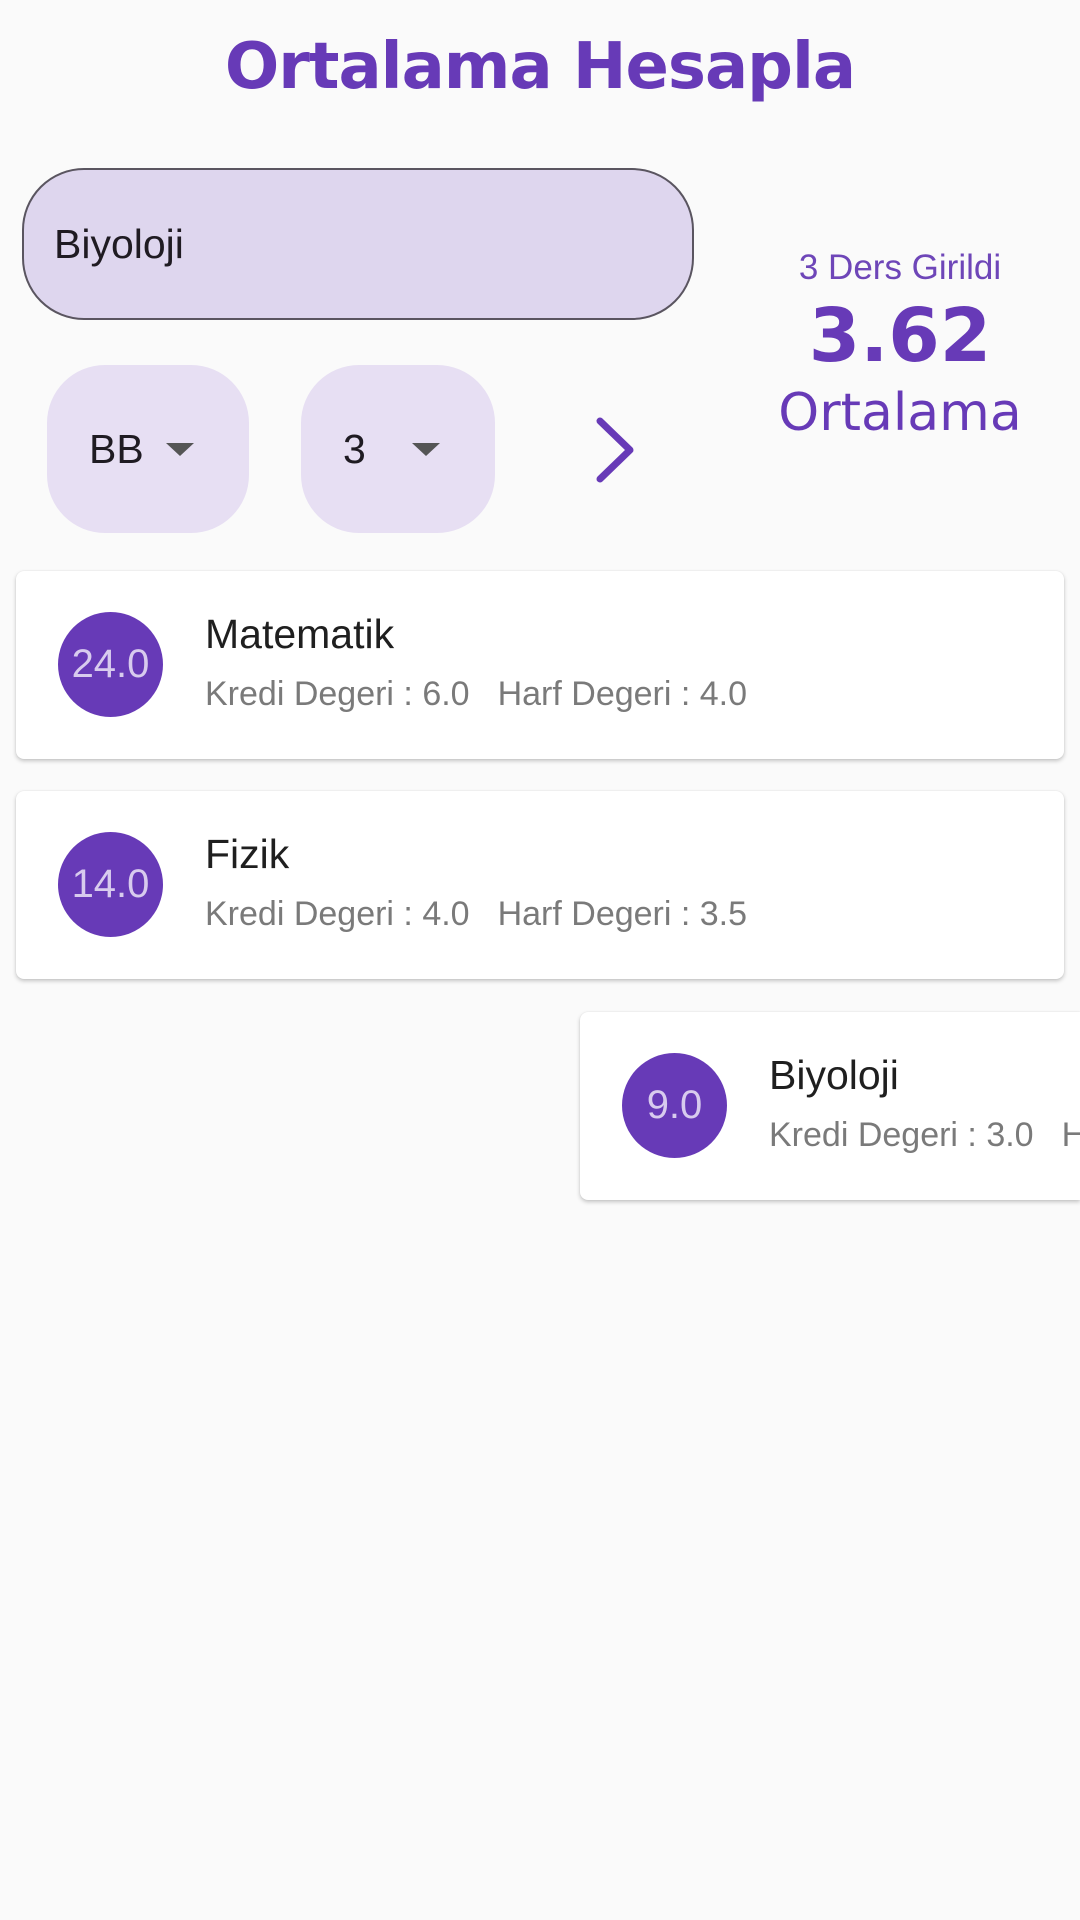 This screenshot has width=1080, height=1920. I want to click on lesson-grade: Harf Degeri : 3.0, so click(1070, 1135).